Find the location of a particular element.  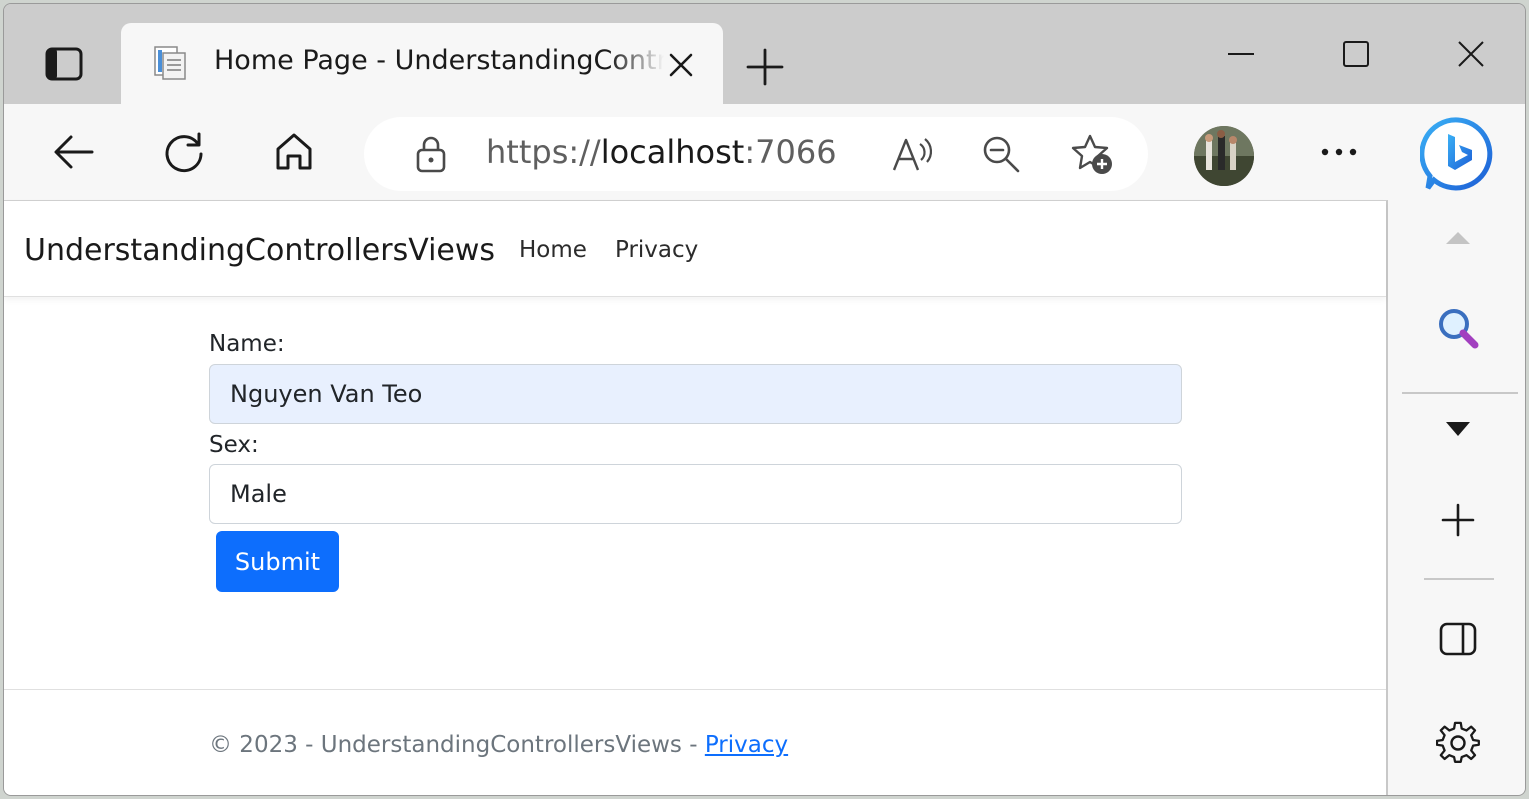

minimize-icon is located at coordinates (1241, 54).